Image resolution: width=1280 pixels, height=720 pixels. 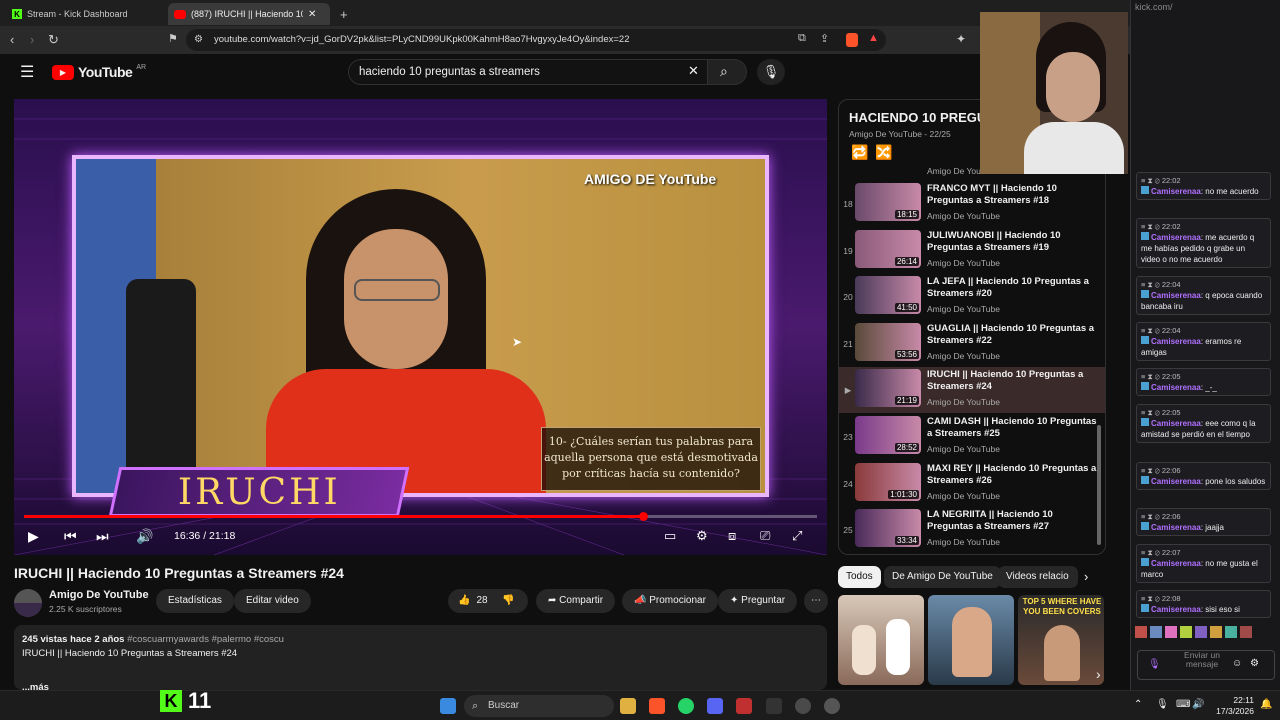 I want to click on media-player-icon, so click(x=832, y=706).